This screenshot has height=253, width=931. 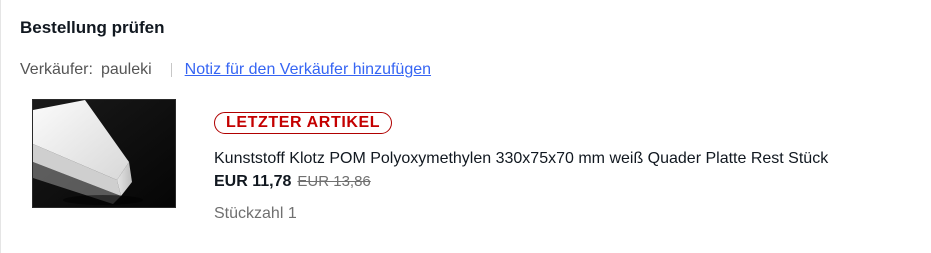 What do you see at coordinates (253, 181) in the screenshot?
I see `item-price: EUR 11,78` at bounding box center [253, 181].